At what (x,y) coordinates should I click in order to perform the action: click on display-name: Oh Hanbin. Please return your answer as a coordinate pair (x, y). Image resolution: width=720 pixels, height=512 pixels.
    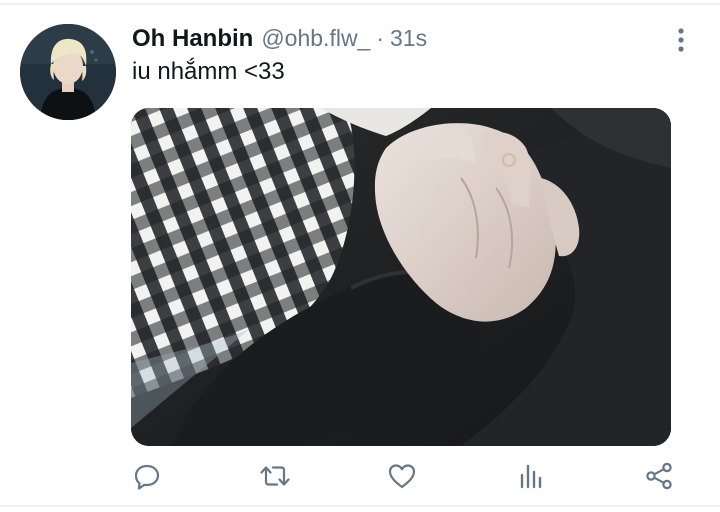
    Looking at the image, I should click on (192, 39).